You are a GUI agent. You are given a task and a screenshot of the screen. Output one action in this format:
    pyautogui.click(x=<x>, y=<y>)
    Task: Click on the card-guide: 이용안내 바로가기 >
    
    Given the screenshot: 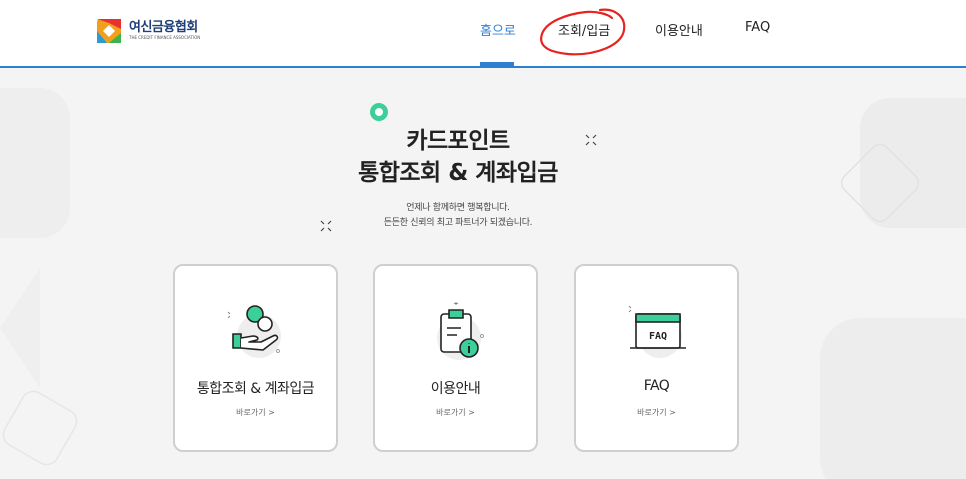 What is the action you would take?
    pyautogui.click(x=455, y=358)
    